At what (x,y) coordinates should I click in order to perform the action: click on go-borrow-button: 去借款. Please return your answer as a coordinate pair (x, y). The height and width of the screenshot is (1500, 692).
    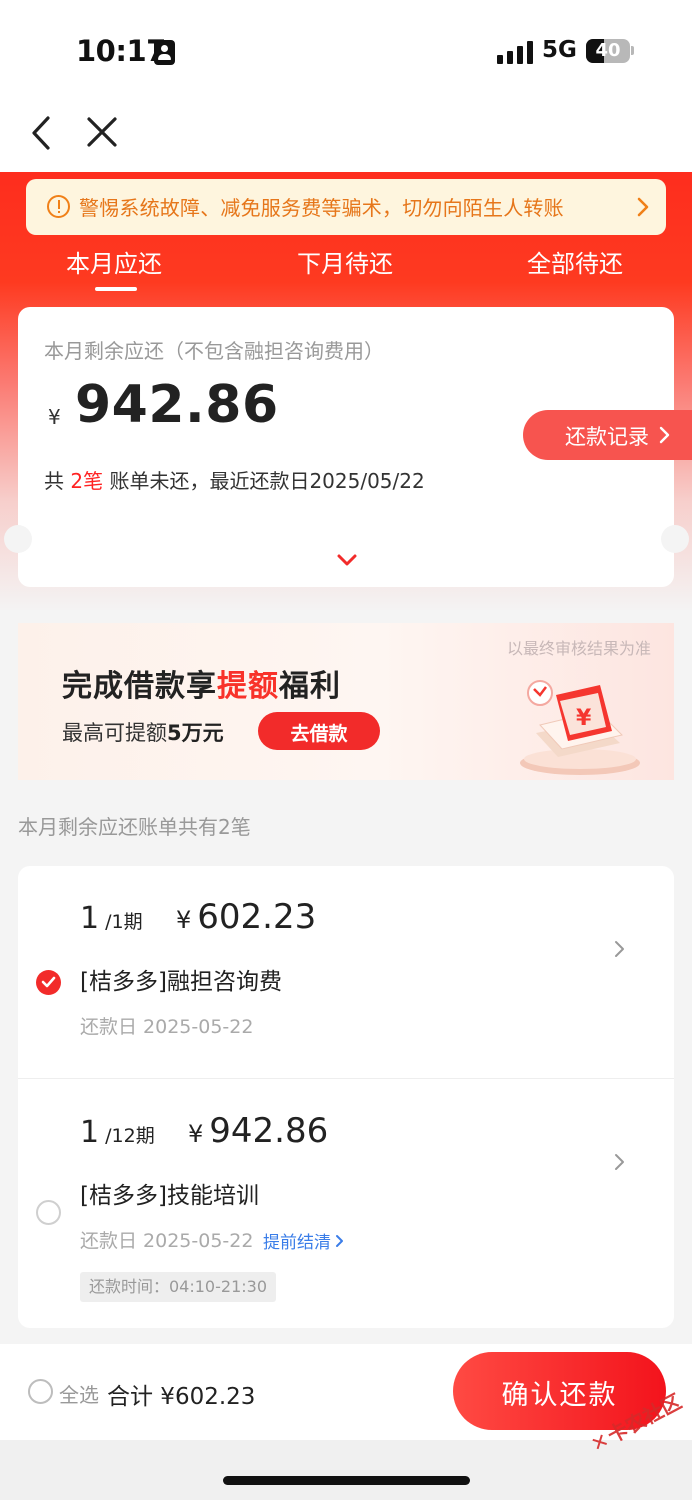
    Looking at the image, I should click on (319, 731).